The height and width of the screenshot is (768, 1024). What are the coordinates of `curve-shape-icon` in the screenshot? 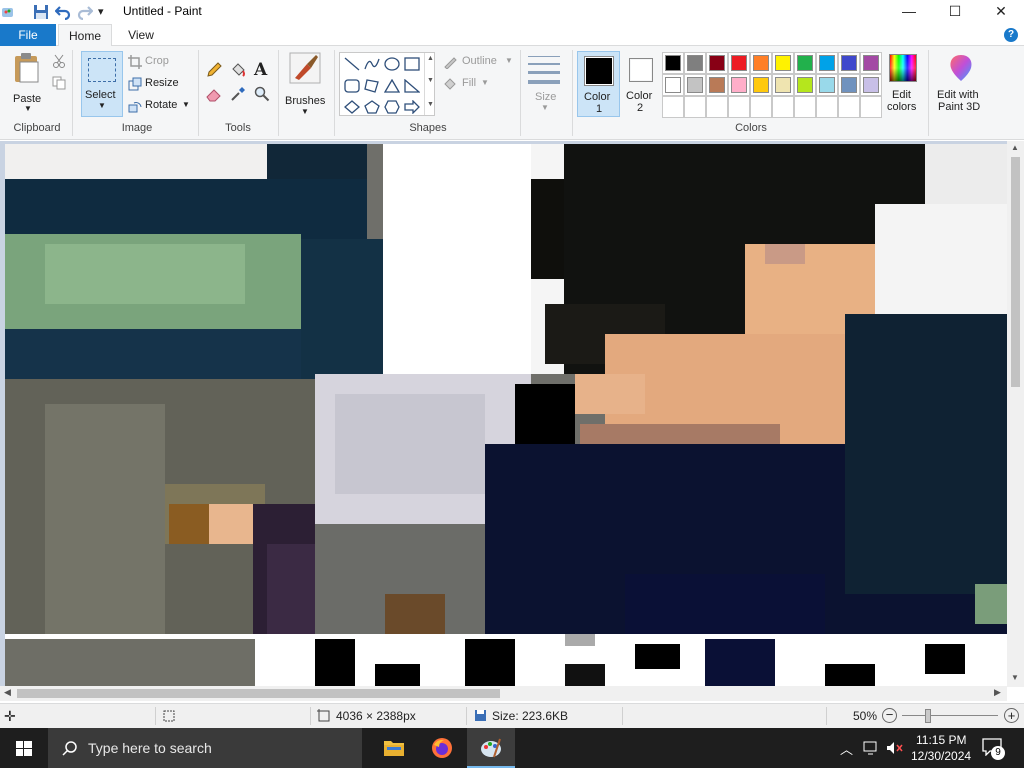 It's located at (372, 64).